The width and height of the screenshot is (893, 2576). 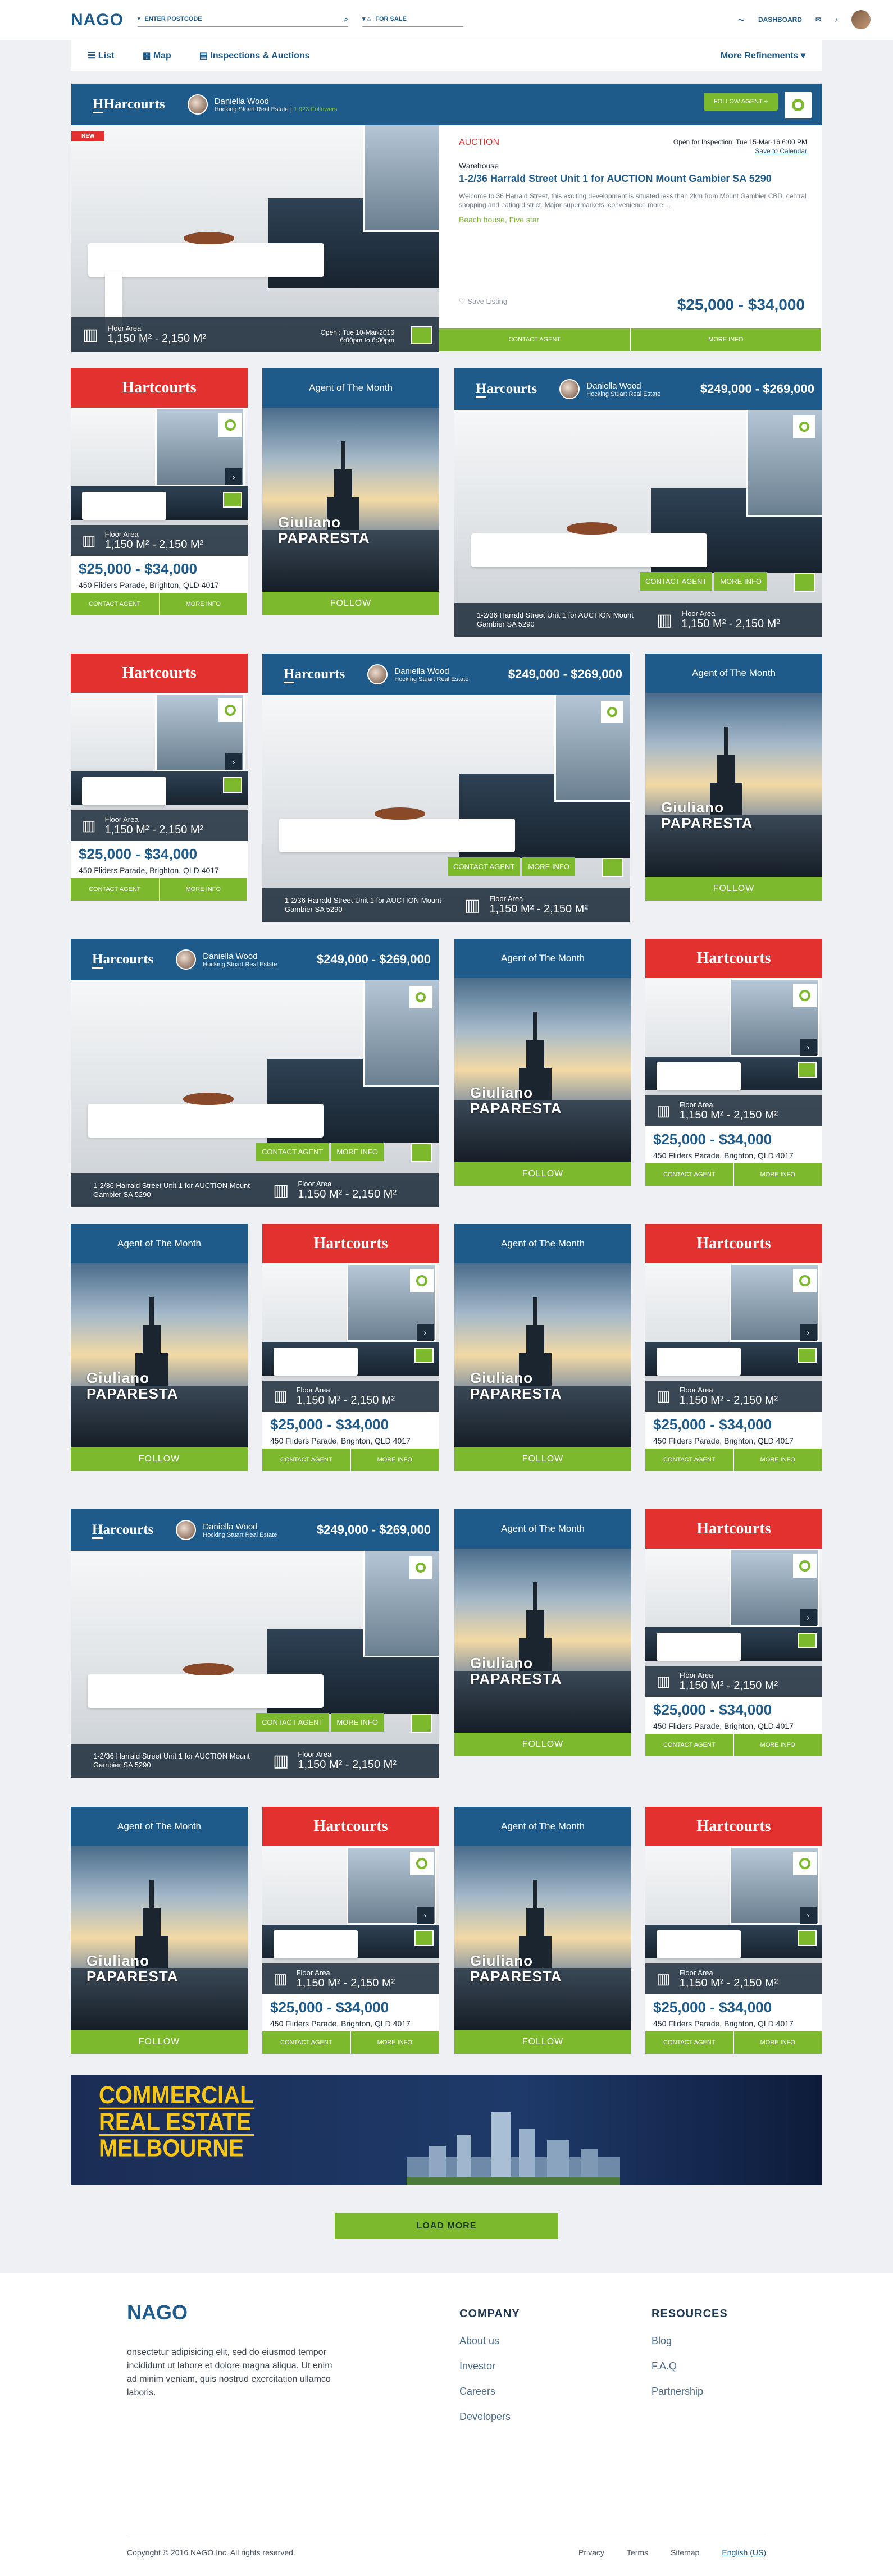 I want to click on sale-select: ▾ ⌂ FOR SALE, so click(x=412, y=19).